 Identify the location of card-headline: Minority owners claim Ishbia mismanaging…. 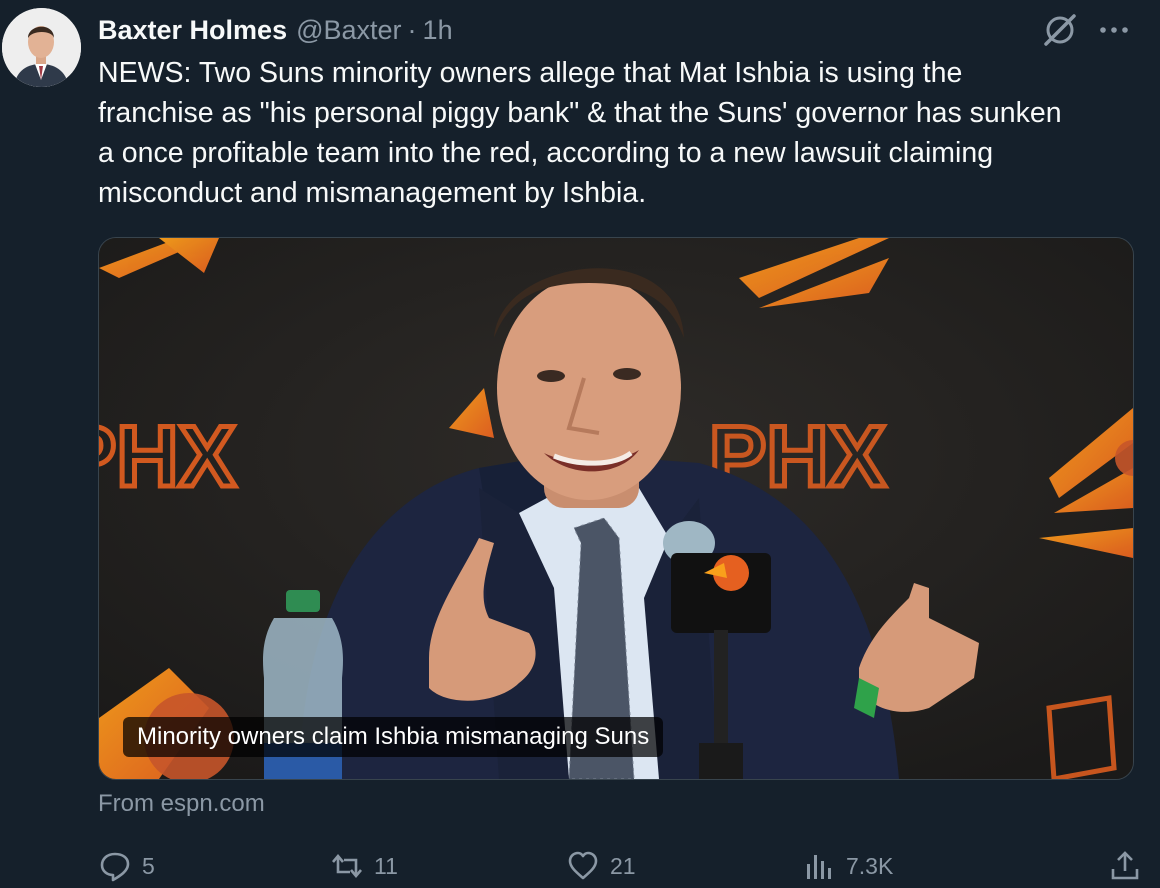
(393, 737).